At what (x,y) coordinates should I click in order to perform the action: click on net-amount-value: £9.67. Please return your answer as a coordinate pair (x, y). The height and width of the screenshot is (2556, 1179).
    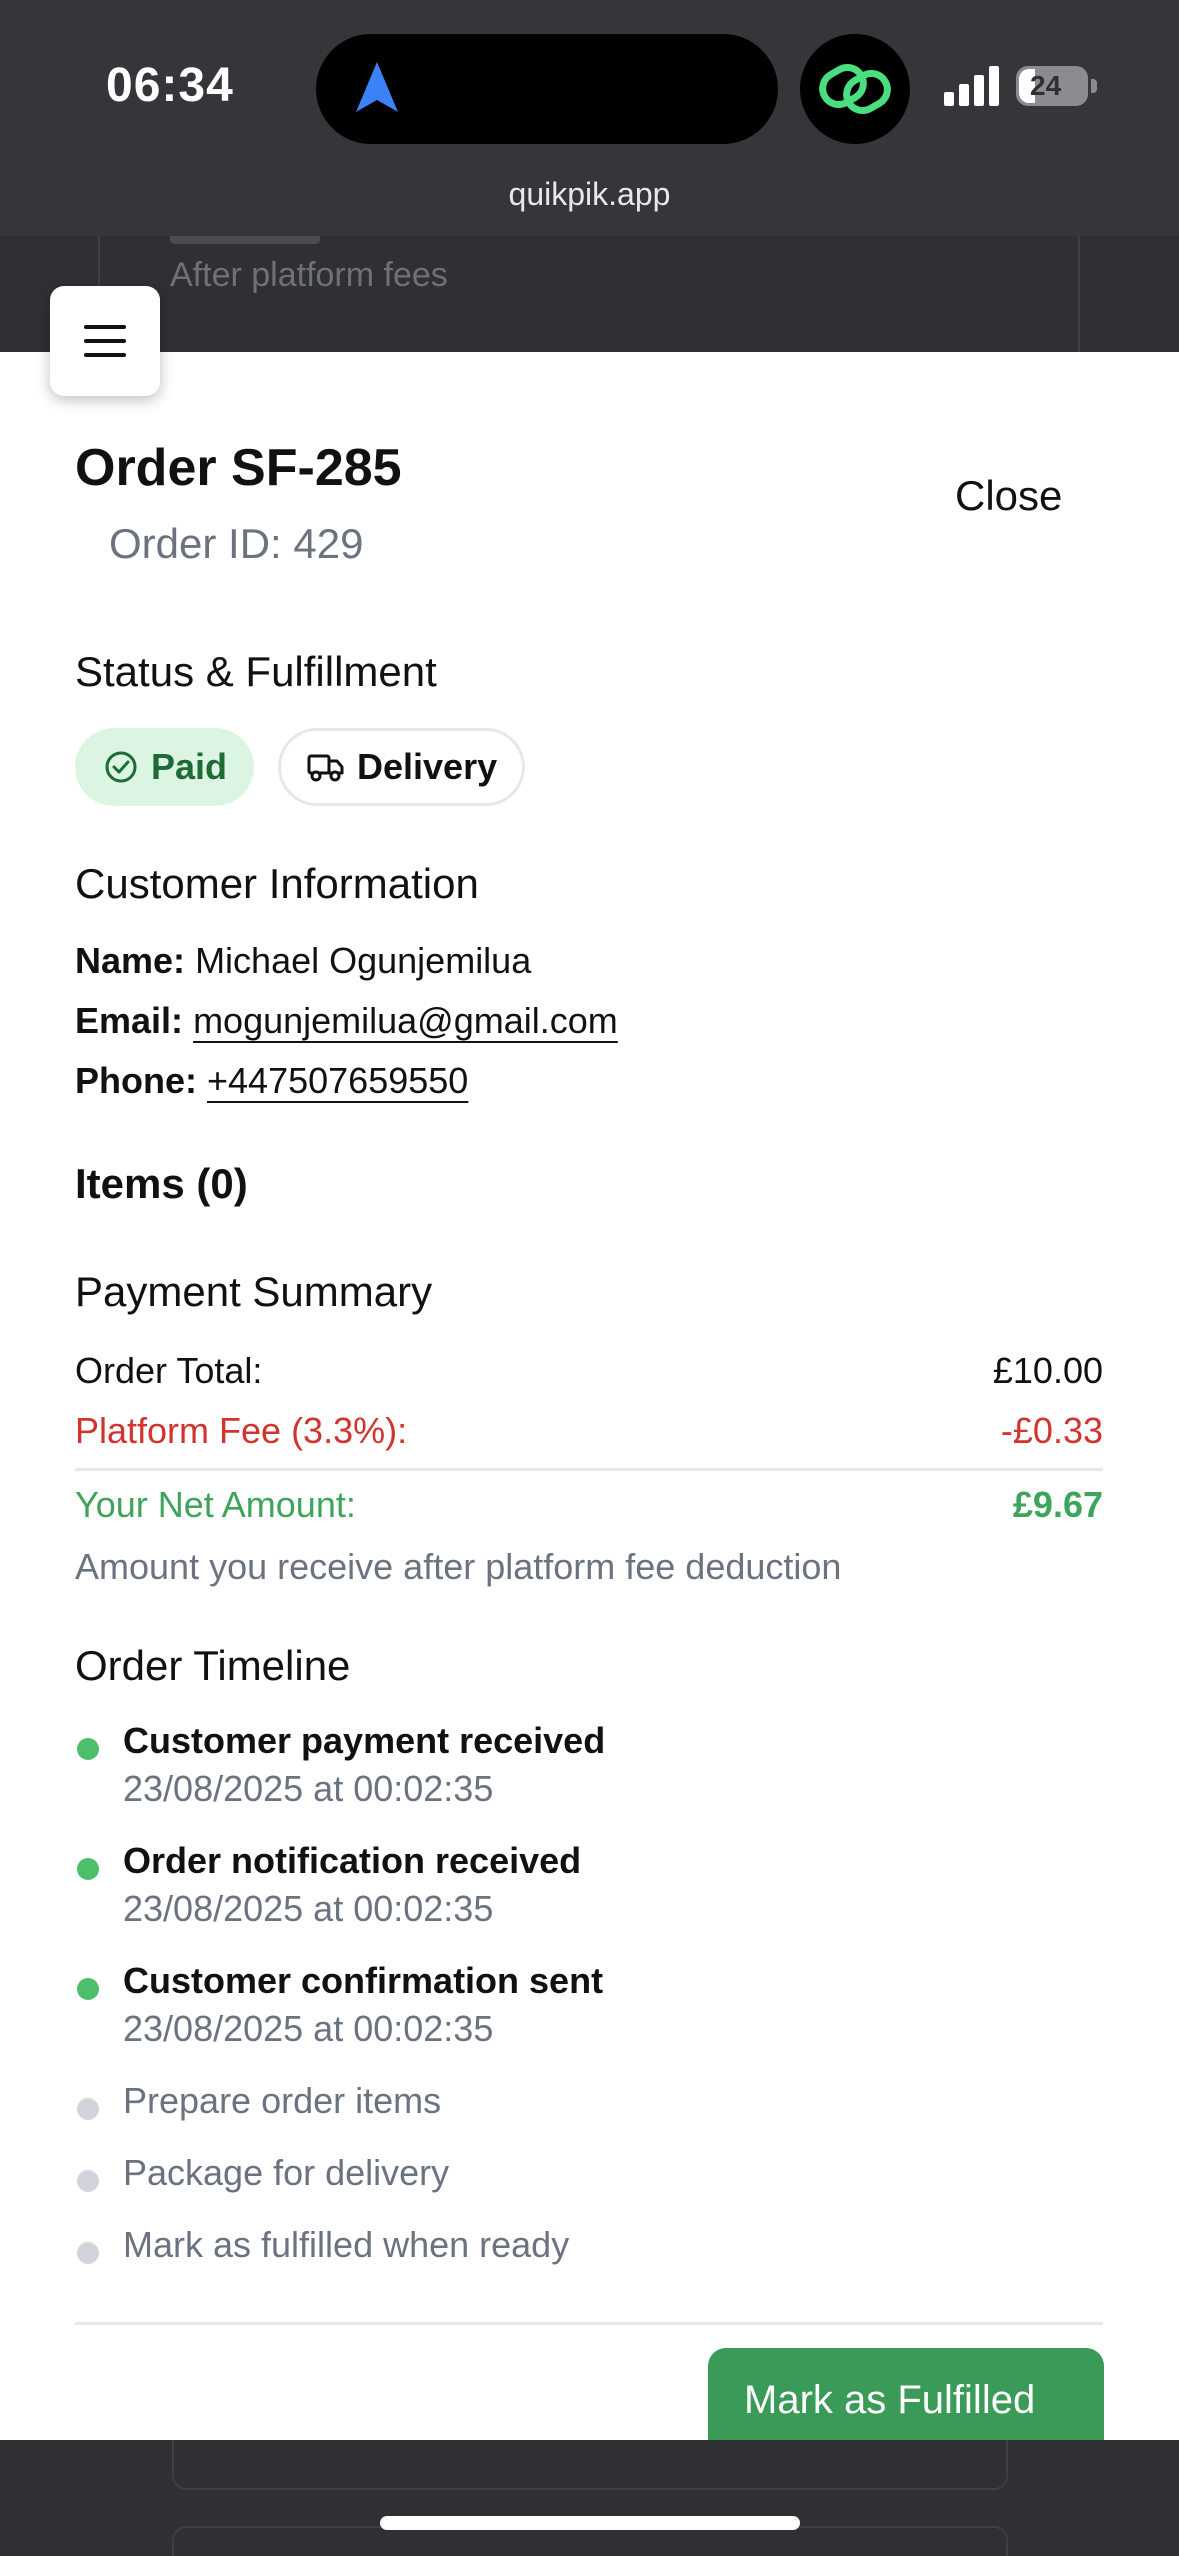
    Looking at the image, I should click on (1057, 1504).